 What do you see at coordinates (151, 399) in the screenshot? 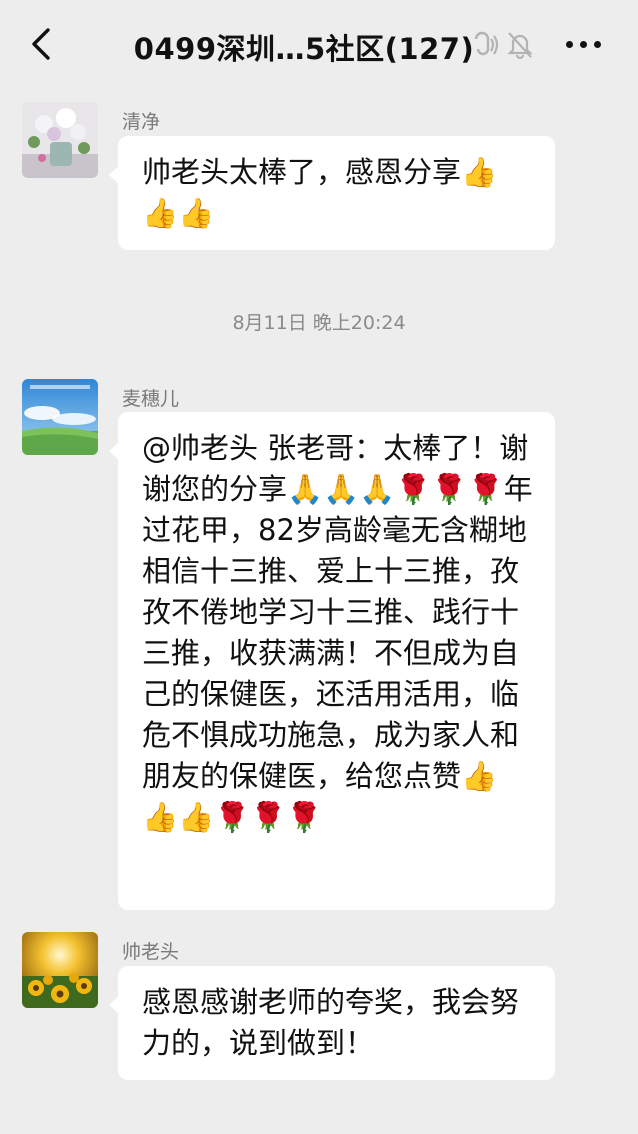
I see `sender-name: 麦穗儿` at bounding box center [151, 399].